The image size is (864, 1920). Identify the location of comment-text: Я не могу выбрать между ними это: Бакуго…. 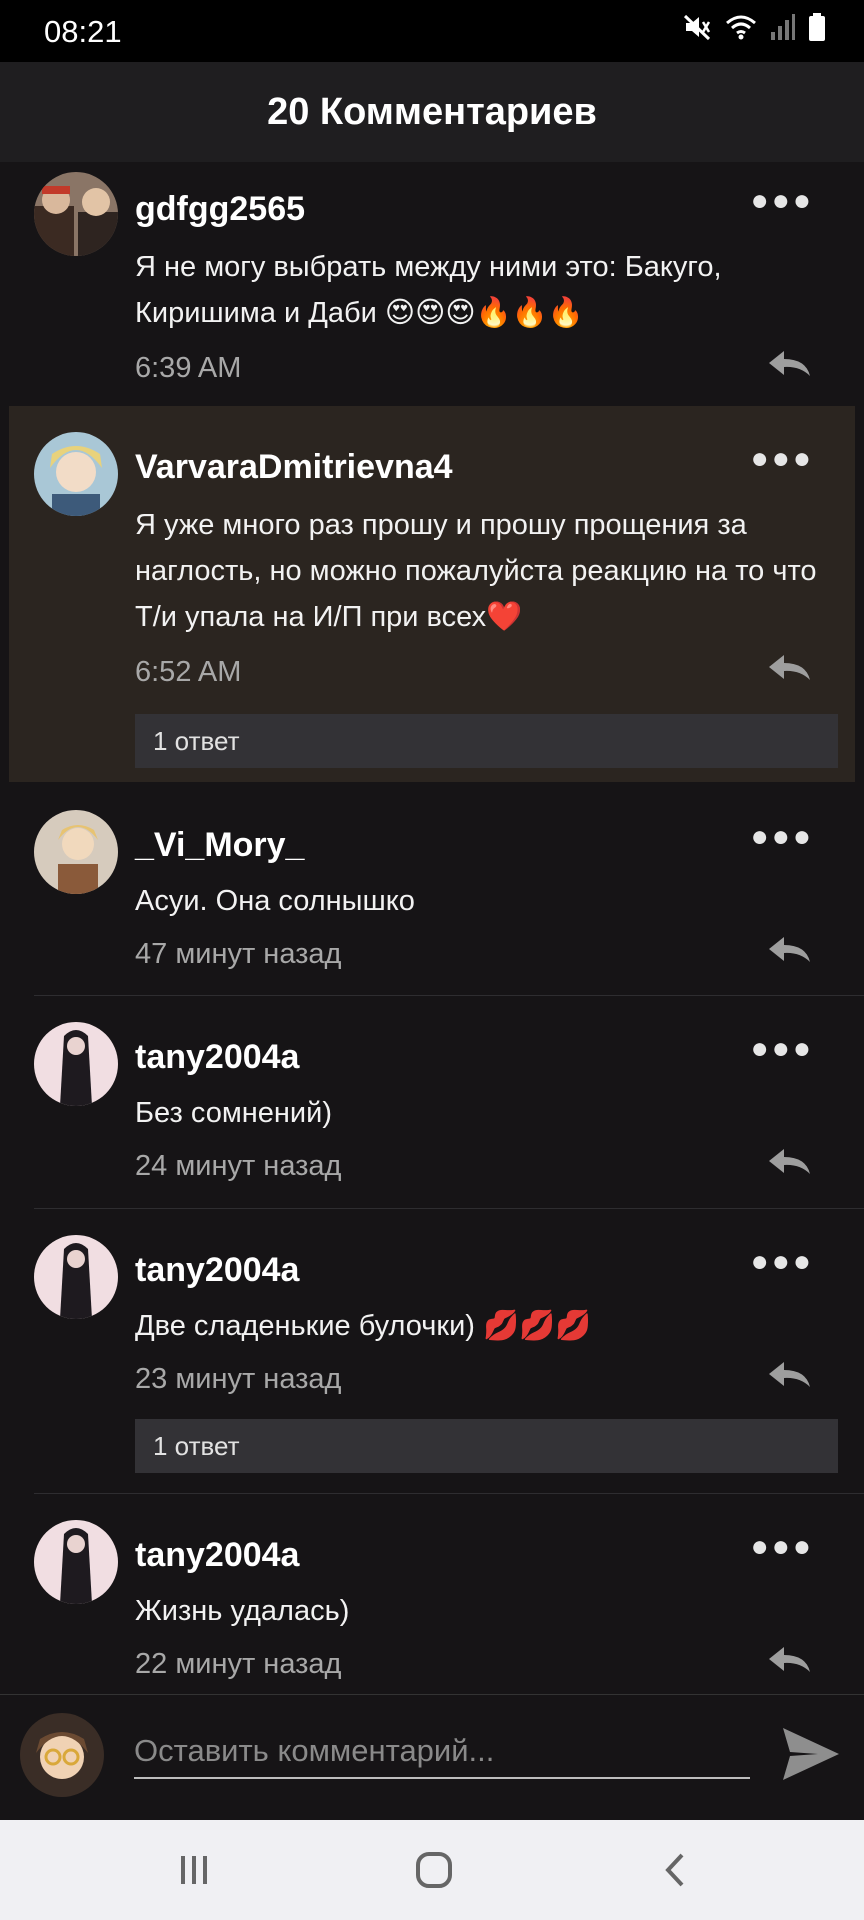
(428, 290).